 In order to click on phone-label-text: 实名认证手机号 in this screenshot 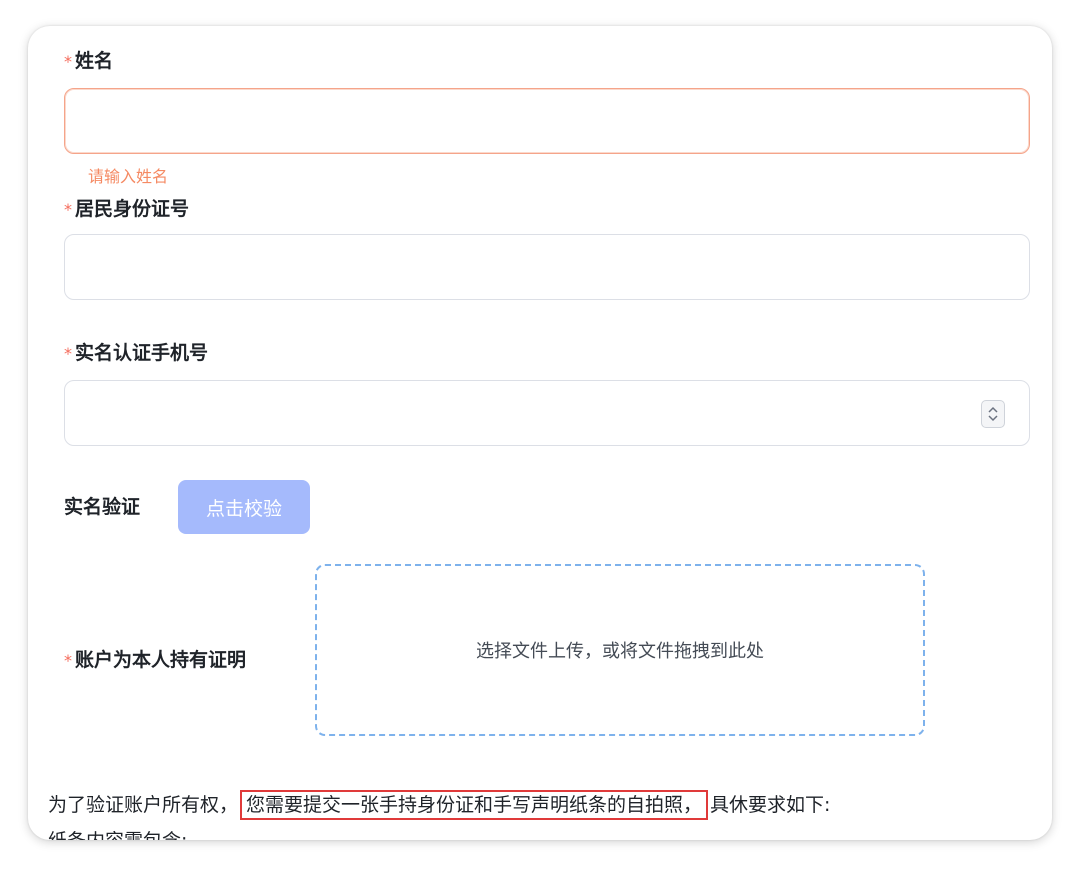, I will do `click(142, 353)`.